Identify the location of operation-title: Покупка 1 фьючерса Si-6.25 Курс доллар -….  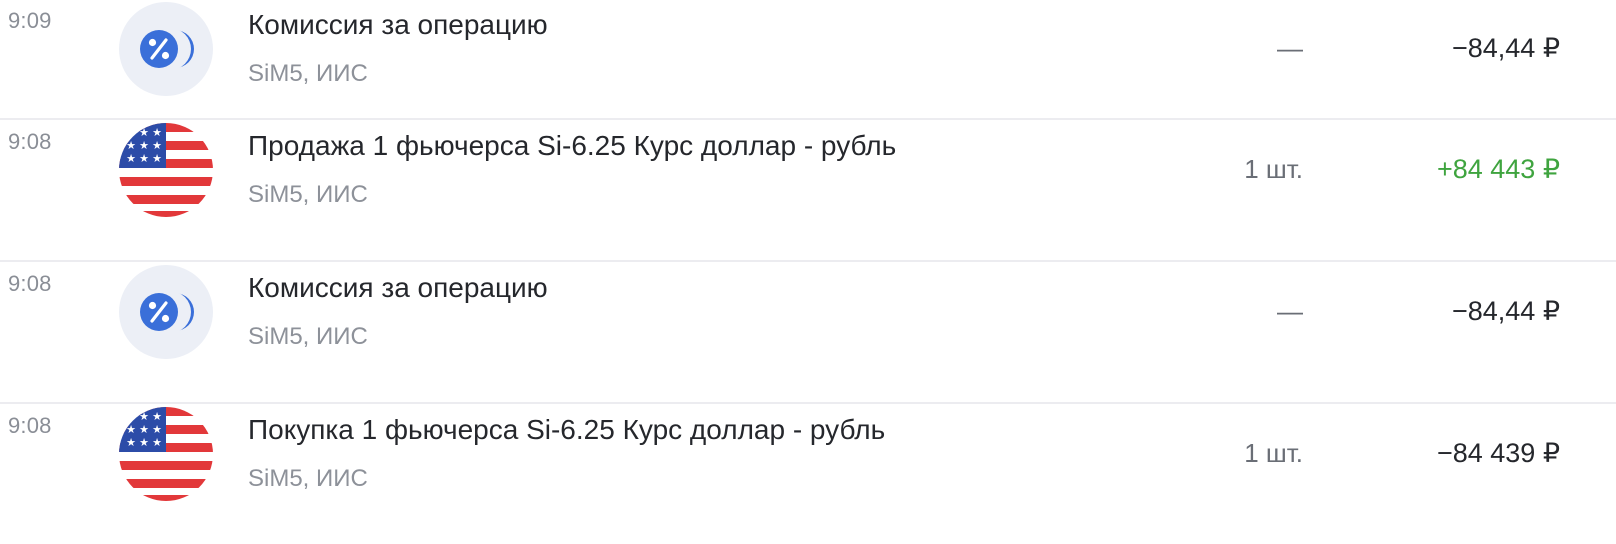
(567, 429).